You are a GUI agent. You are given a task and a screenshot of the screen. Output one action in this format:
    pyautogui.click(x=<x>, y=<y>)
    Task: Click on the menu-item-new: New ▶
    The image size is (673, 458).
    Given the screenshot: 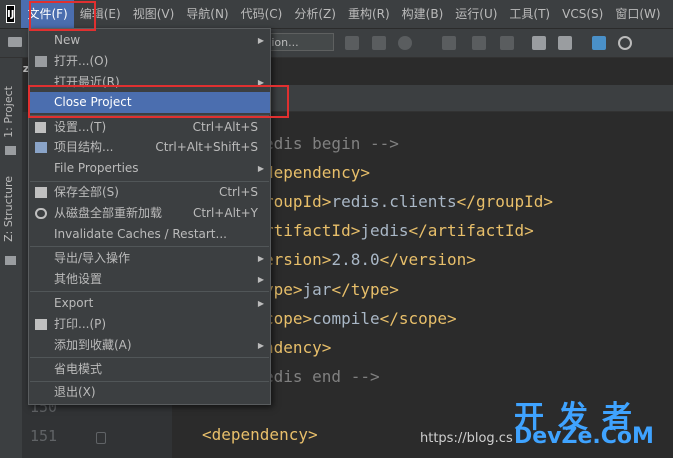 What is the action you would take?
    pyautogui.click(x=149, y=40)
    